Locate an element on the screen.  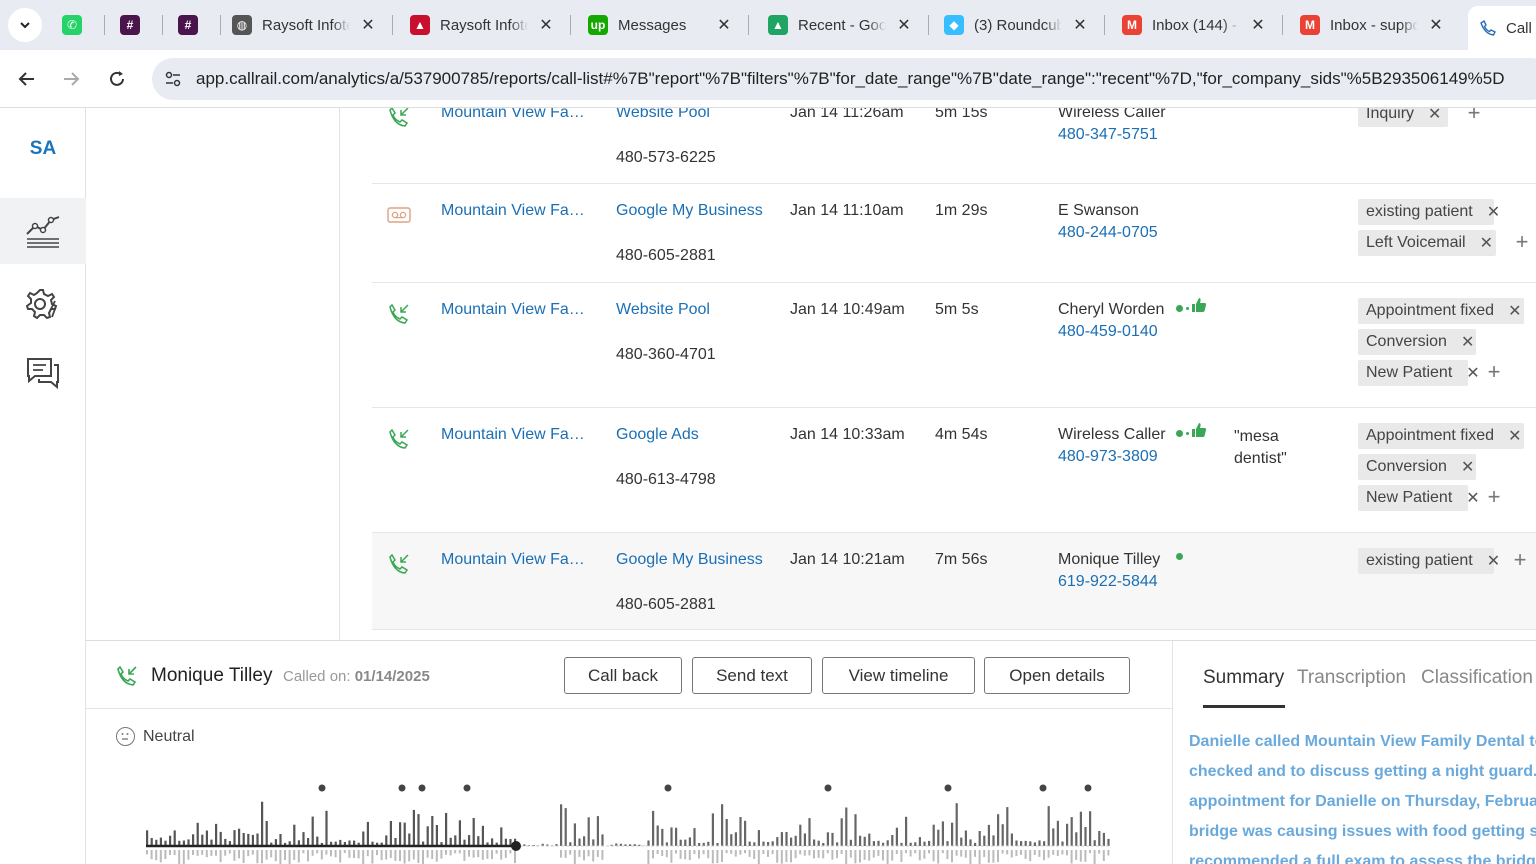
call-audio-waveform is located at coordinates (629, 820).